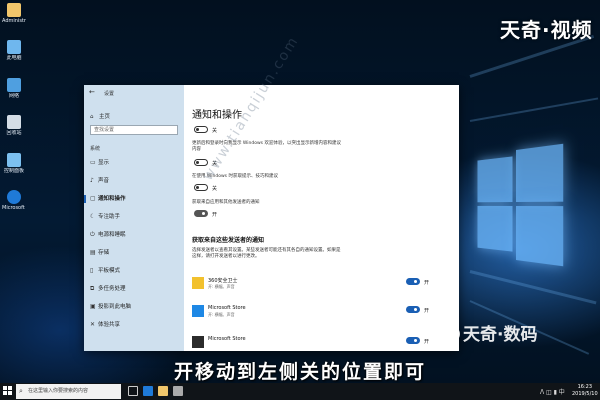 The height and width of the screenshot is (400, 600). I want to click on task-view-icon, so click(133, 391).